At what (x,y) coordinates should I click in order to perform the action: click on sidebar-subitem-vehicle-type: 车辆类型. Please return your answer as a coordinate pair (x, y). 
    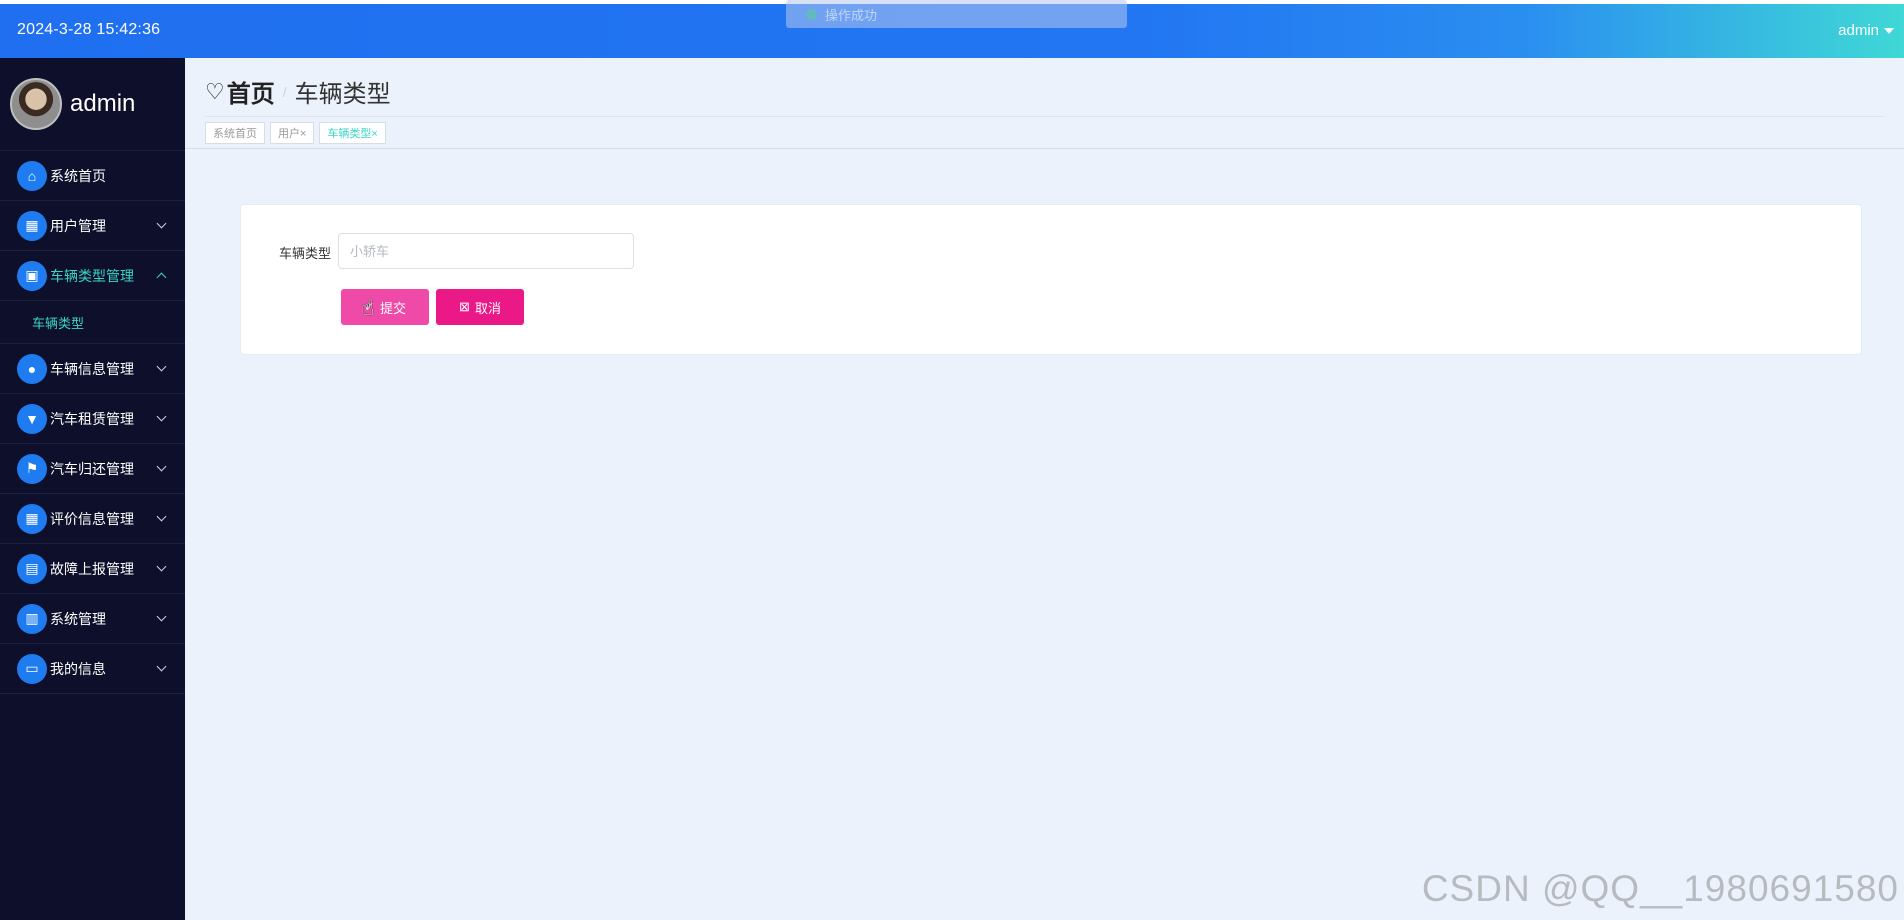
    Looking at the image, I should click on (92, 322).